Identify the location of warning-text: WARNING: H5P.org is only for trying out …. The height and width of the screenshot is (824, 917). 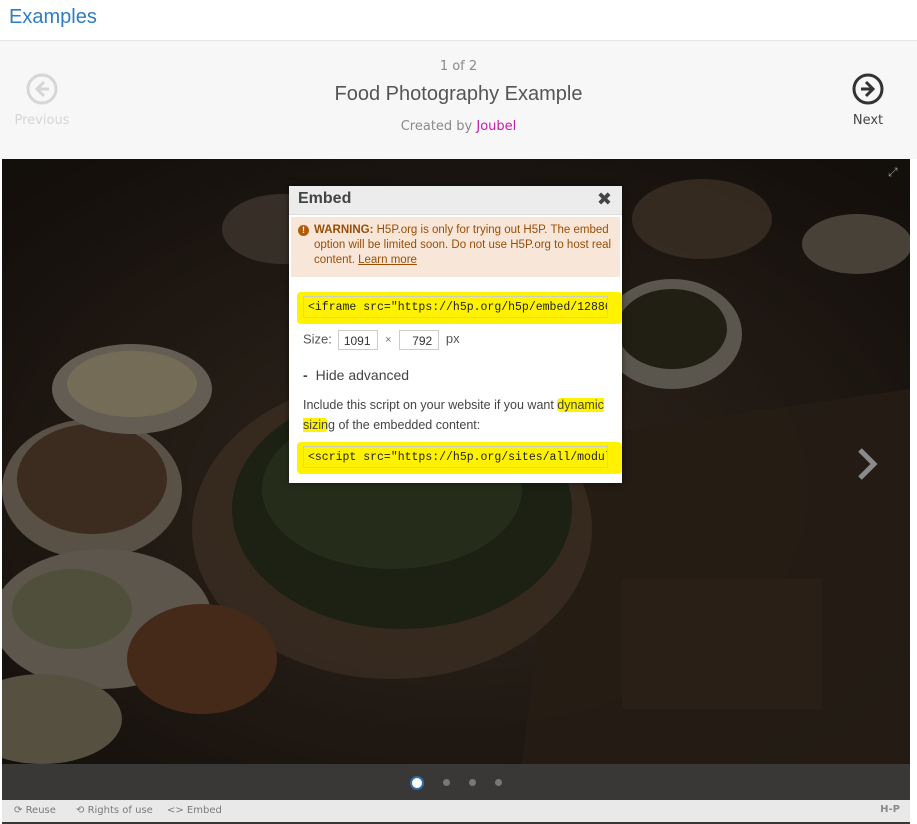
(464, 245).